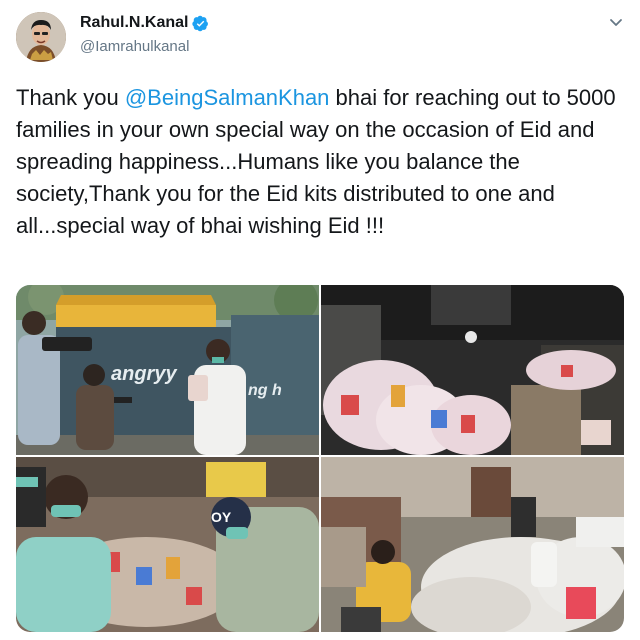 This screenshot has width=640, height=640. I want to click on user-name: Rahul.N.Kanal, so click(134, 23).